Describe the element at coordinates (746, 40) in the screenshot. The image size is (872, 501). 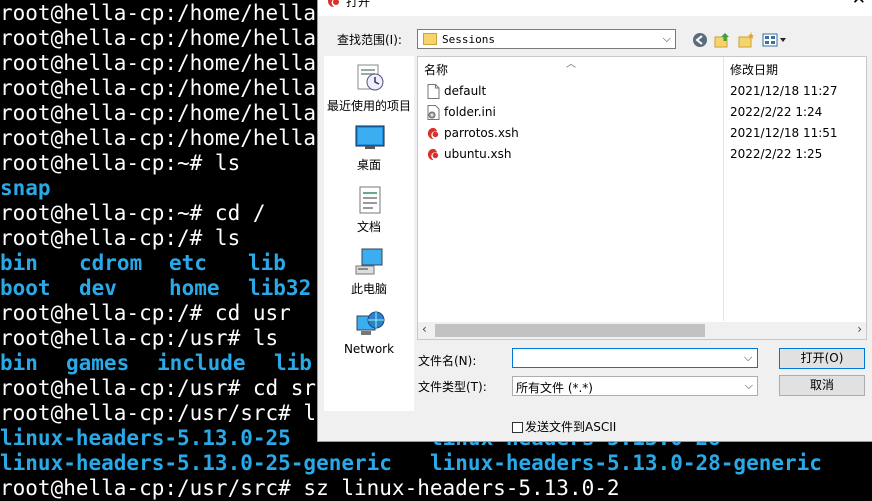
I see `new-folder-icon` at that location.